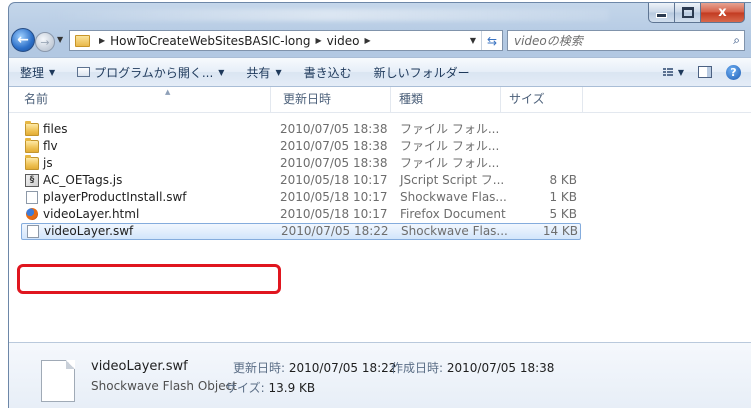  What do you see at coordinates (661, 15) in the screenshot?
I see `minimize-icon` at bounding box center [661, 15].